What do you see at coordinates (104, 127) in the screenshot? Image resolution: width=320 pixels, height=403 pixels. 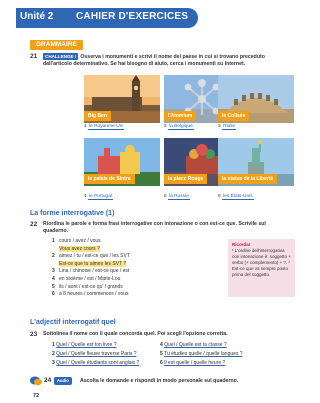 I see `answer-1: 1 le Royaume-Uni` at bounding box center [104, 127].